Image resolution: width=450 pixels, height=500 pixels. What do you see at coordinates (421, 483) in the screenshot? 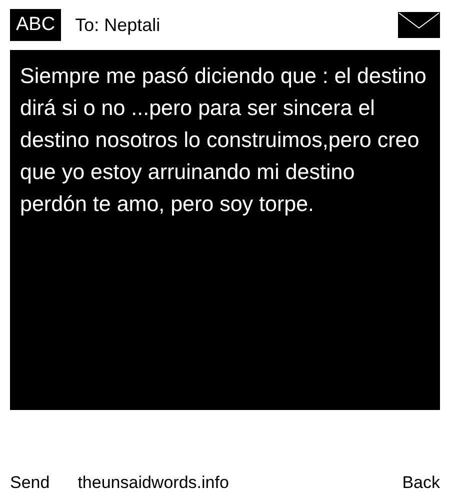
I see `back-softkey: Back` at bounding box center [421, 483].